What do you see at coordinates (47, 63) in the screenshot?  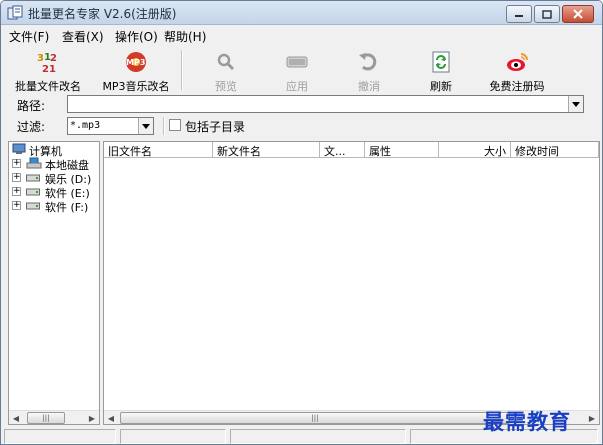 I see `numbers-icon: 3 1 2 2 1` at bounding box center [47, 63].